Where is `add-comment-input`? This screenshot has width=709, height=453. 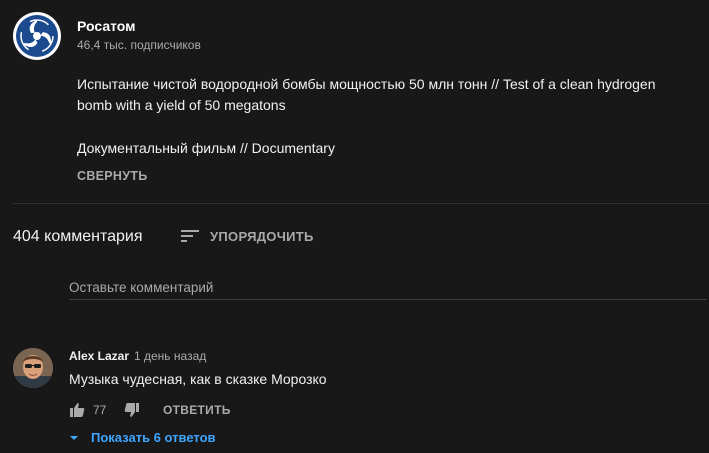 add-comment-input is located at coordinates (388, 287).